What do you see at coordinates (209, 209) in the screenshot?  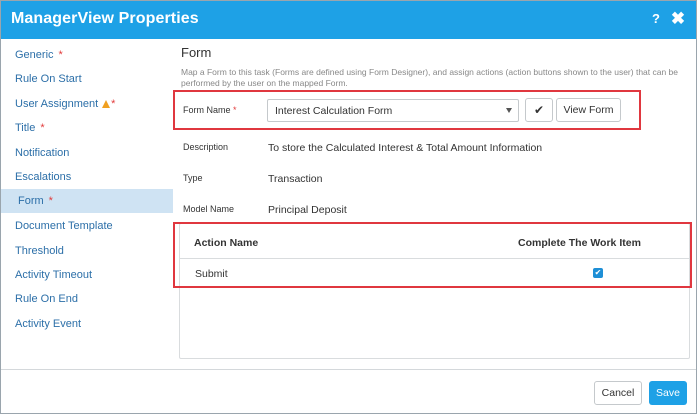 I see `model-name-label: Model Name` at bounding box center [209, 209].